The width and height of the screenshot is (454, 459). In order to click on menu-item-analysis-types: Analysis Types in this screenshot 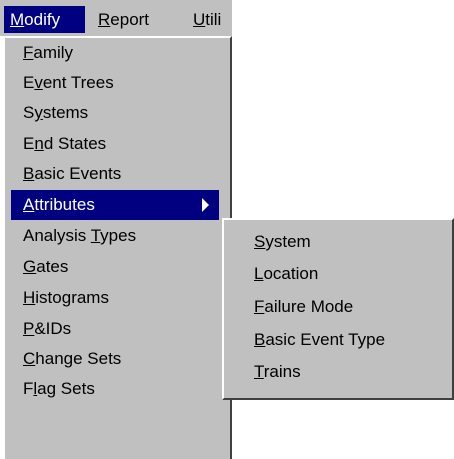, I will do `click(115, 236)`.